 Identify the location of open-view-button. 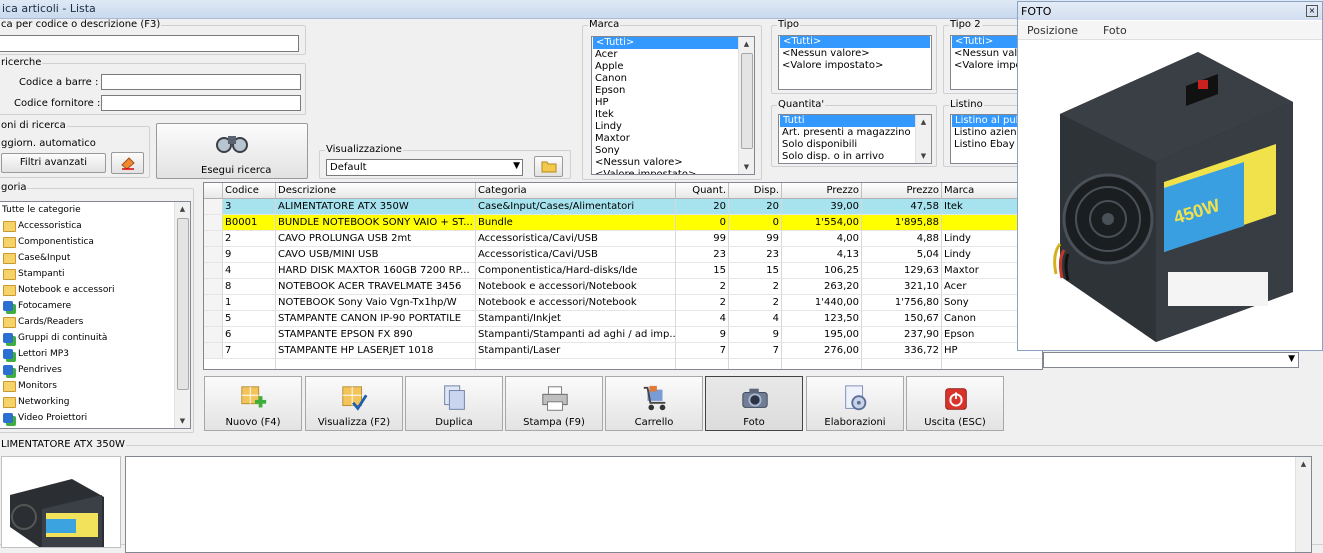
(548, 166).